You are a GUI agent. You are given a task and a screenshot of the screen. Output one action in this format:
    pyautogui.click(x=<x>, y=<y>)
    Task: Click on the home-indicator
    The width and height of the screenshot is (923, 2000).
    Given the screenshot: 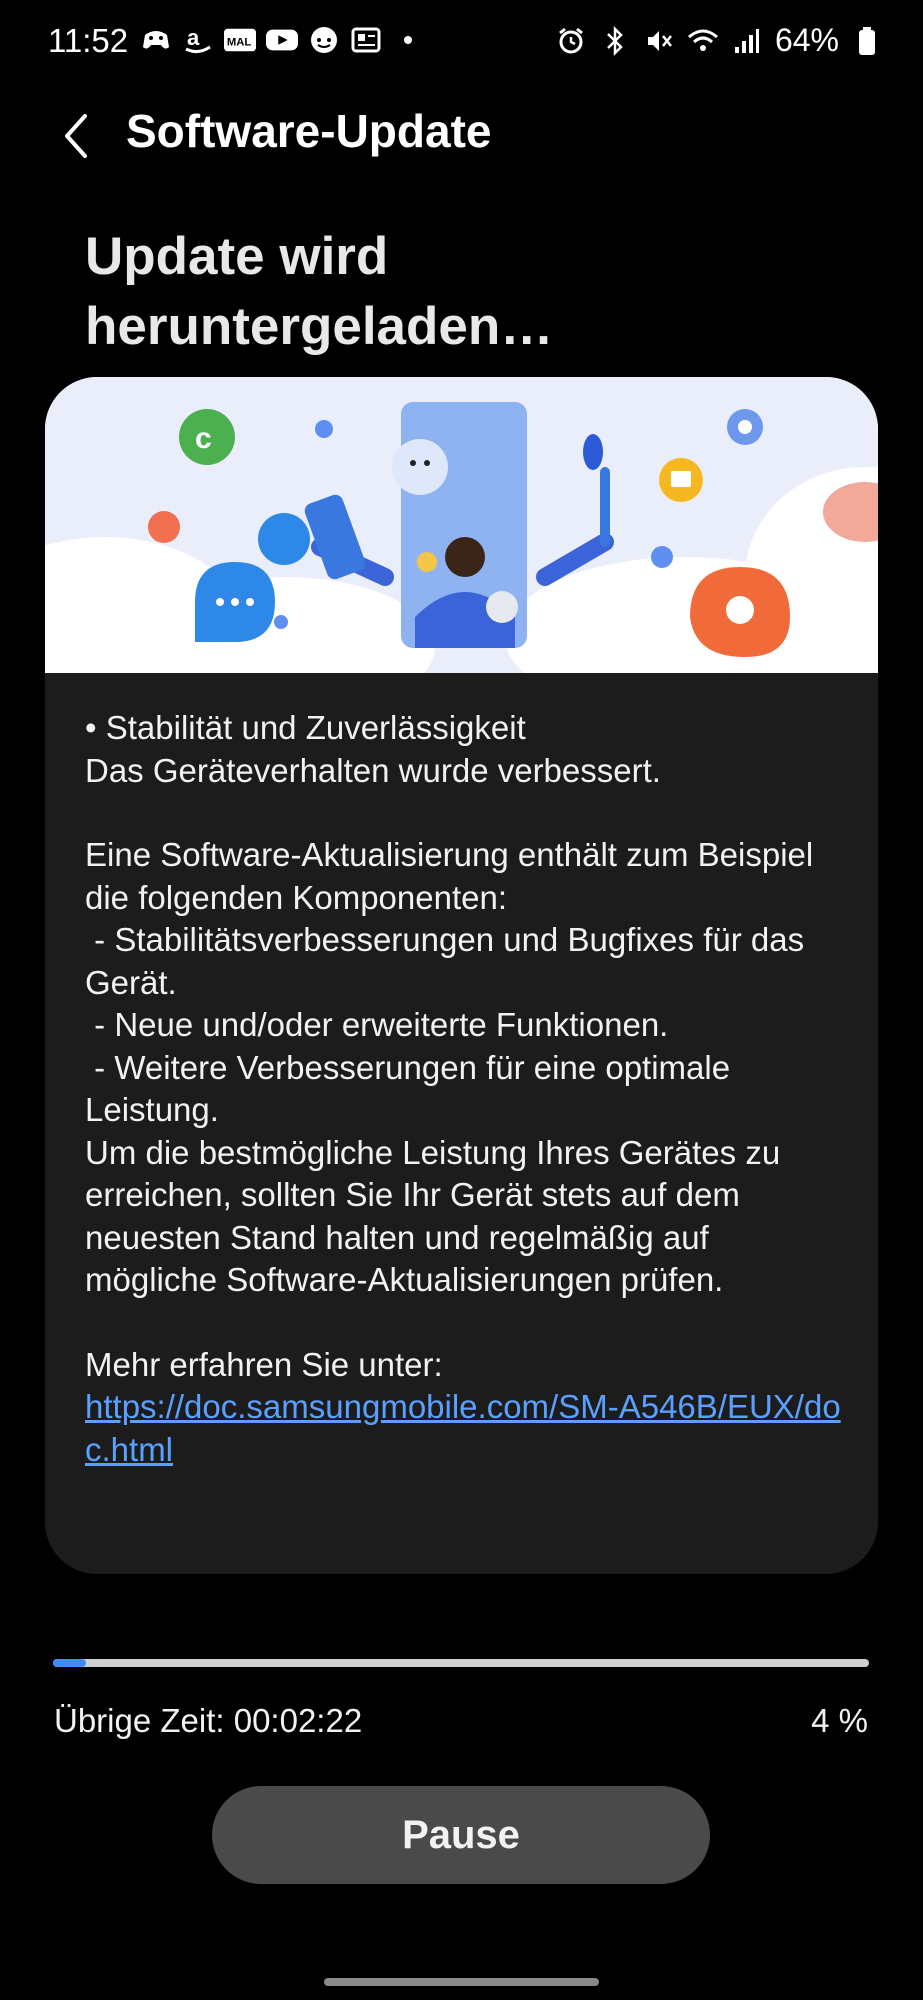 What is the action you would take?
    pyautogui.click(x=461, y=1982)
    